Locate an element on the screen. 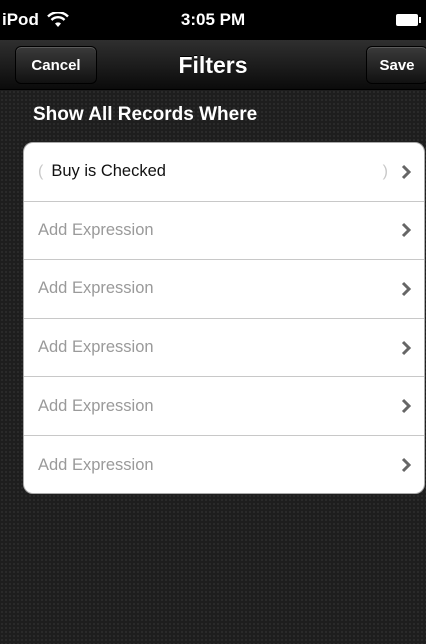 Image resolution: width=426 pixels, height=644 pixels. expression-label: Buy is Checked is located at coordinates (108, 171).